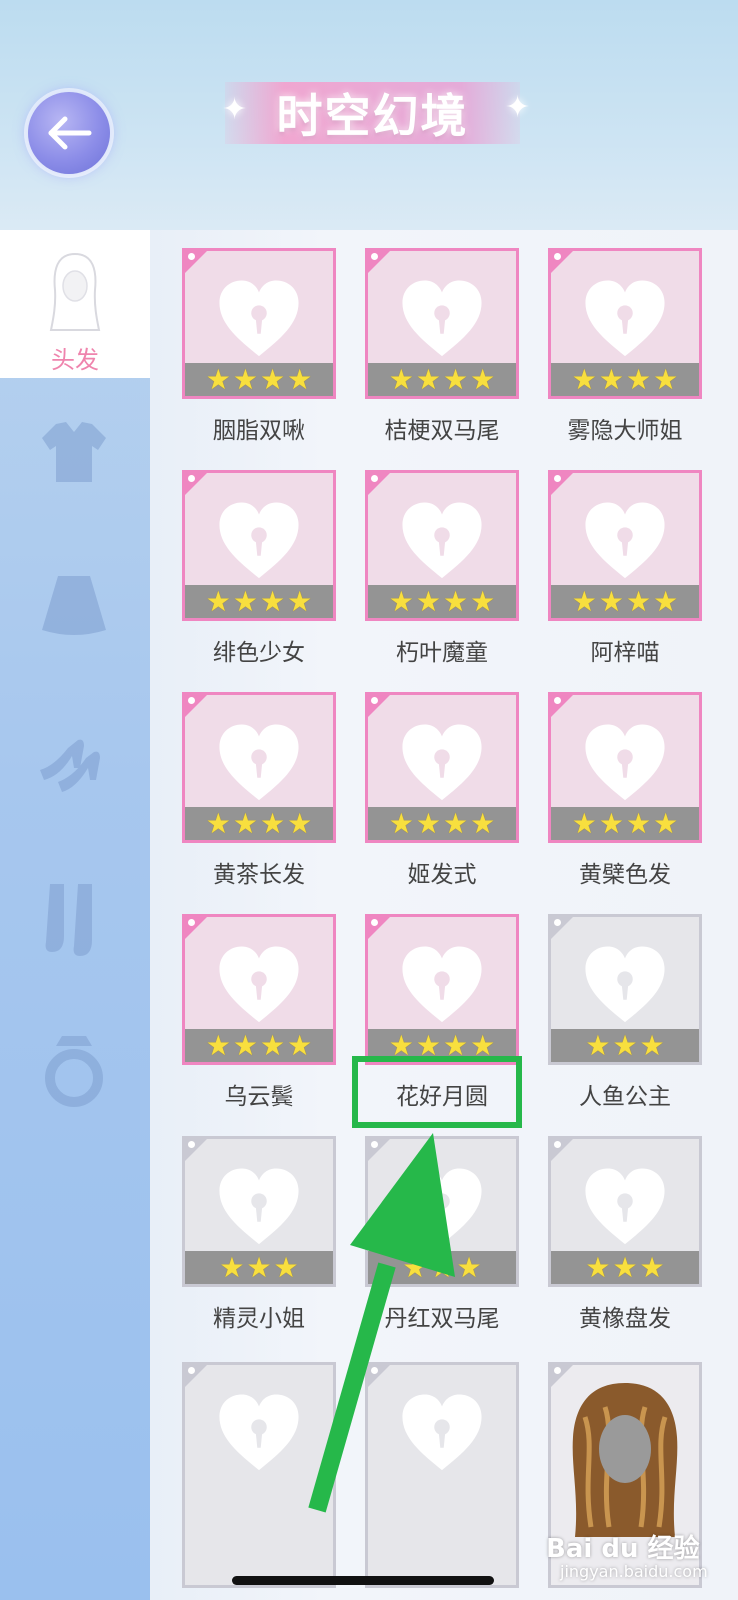 This screenshot has height=1600, width=738. I want to click on item-name: 黄茶长发, so click(259, 875).